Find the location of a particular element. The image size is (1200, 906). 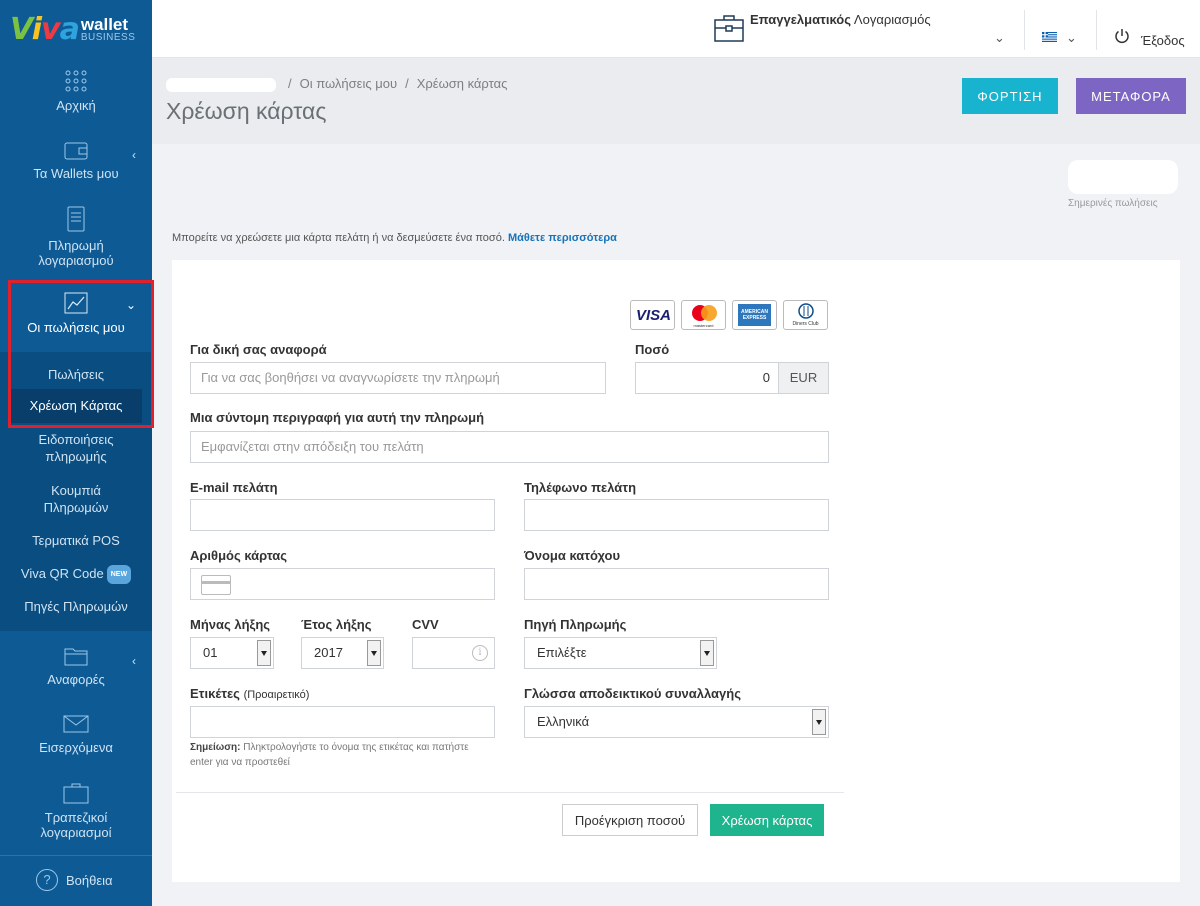

sidebar-divider is located at coordinates (76, 855).